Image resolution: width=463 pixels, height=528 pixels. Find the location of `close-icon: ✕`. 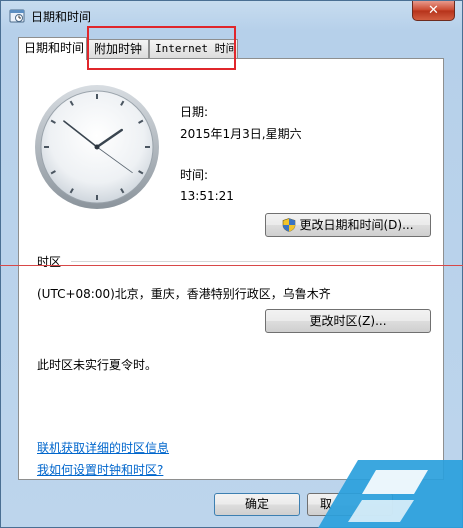

close-icon: ✕ is located at coordinates (433, 10).